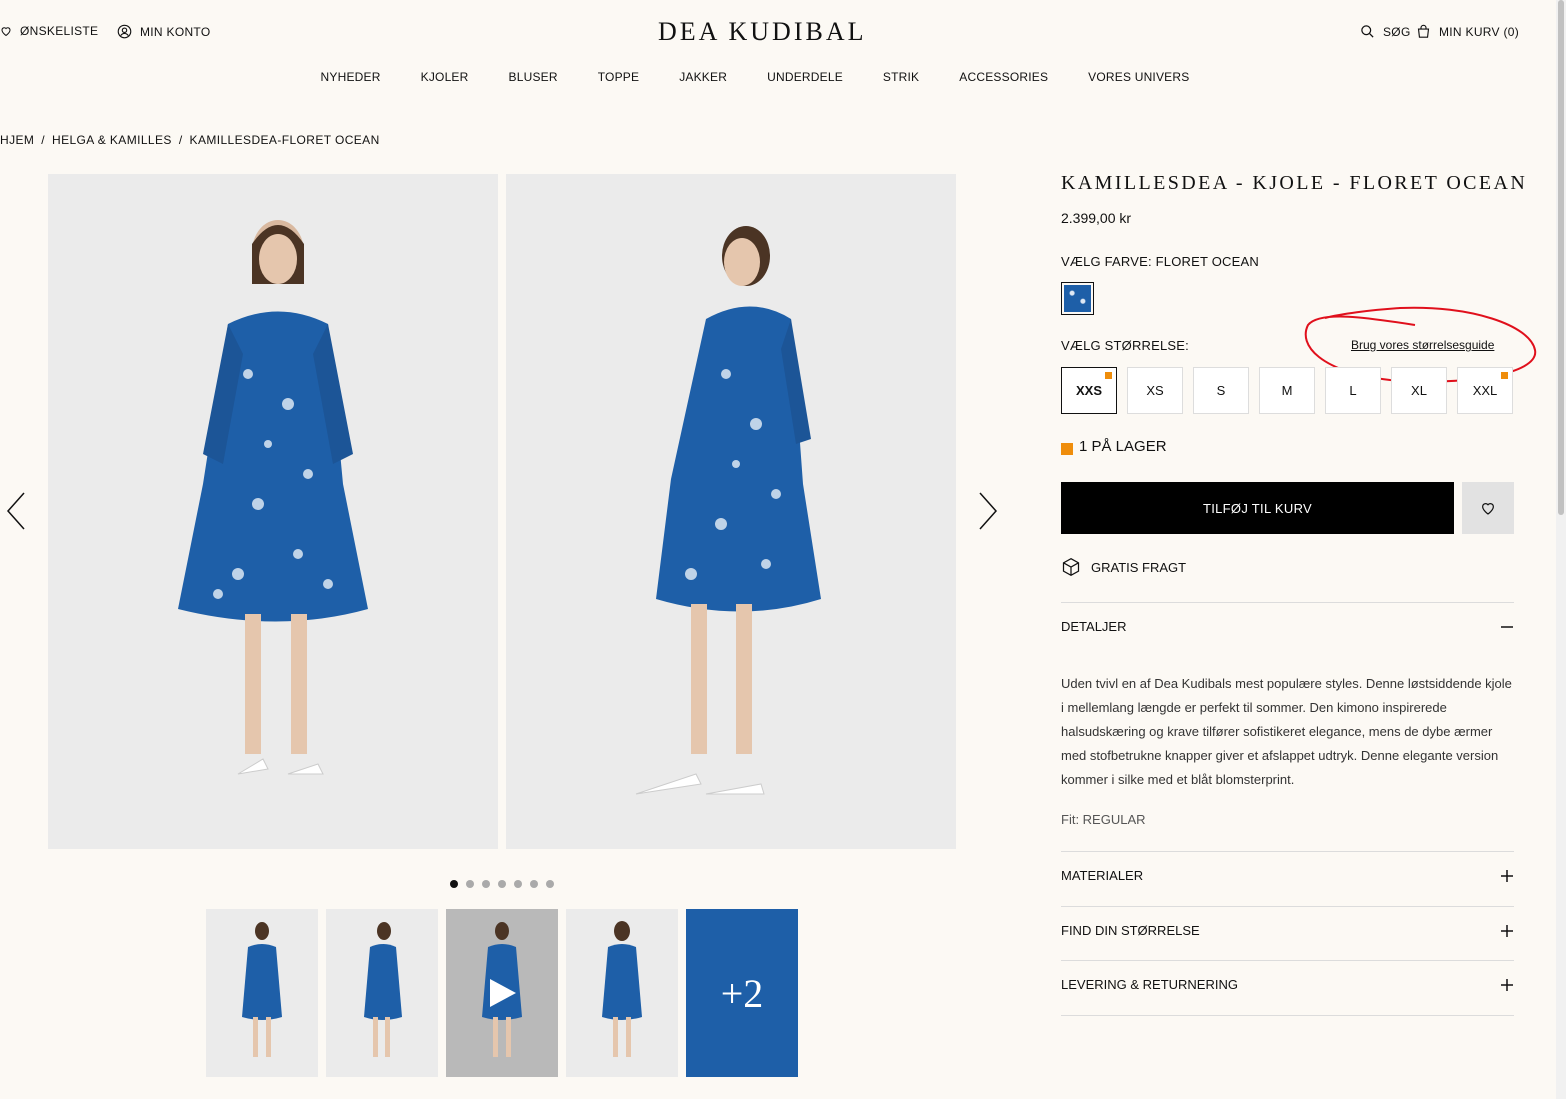 This screenshot has height=1099, width=1566. Describe the element at coordinates (622, 989) in the screenshot. I see `thumbnail-back-illustration` at that location.